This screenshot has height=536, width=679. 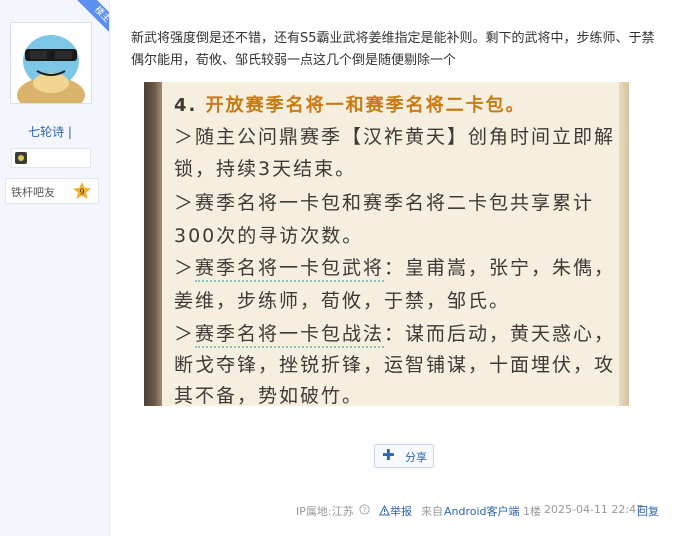 I want to click on source-prefix: 来自, so click(x=432, y=511).